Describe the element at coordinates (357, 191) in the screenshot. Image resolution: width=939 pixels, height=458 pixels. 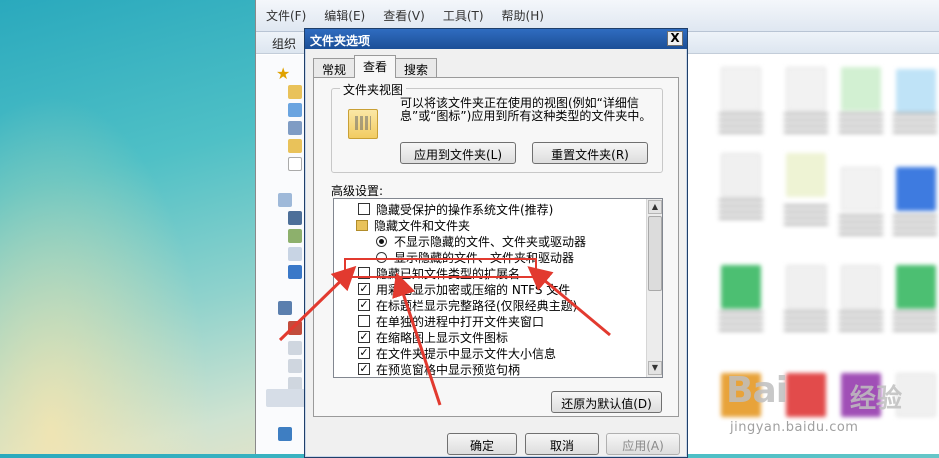
I see `advanced-settings-label: 高级设置:` at that location.